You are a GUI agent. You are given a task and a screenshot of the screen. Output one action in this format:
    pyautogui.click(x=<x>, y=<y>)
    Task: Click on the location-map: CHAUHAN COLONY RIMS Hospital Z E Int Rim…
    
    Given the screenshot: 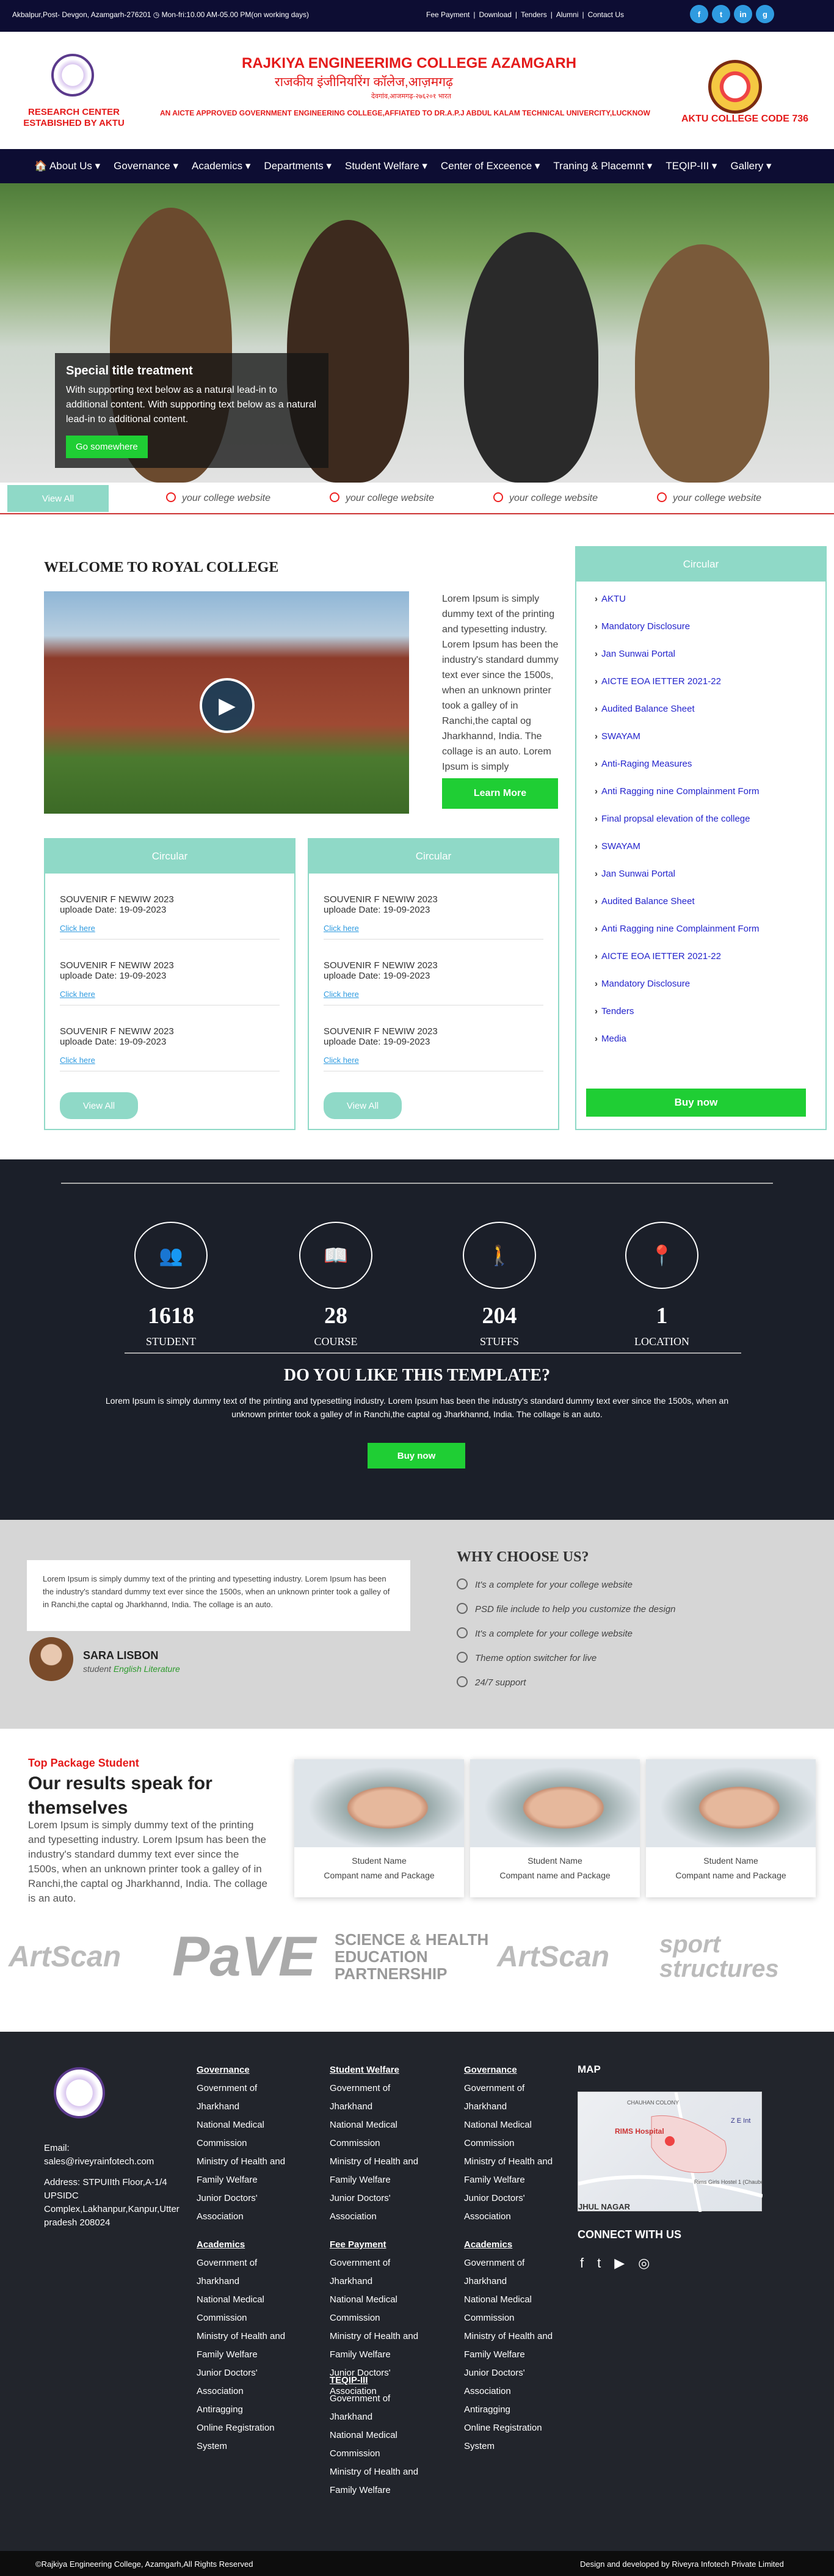 What is the action you would take?
    pyautogui.click(x=676, y=2152)
    